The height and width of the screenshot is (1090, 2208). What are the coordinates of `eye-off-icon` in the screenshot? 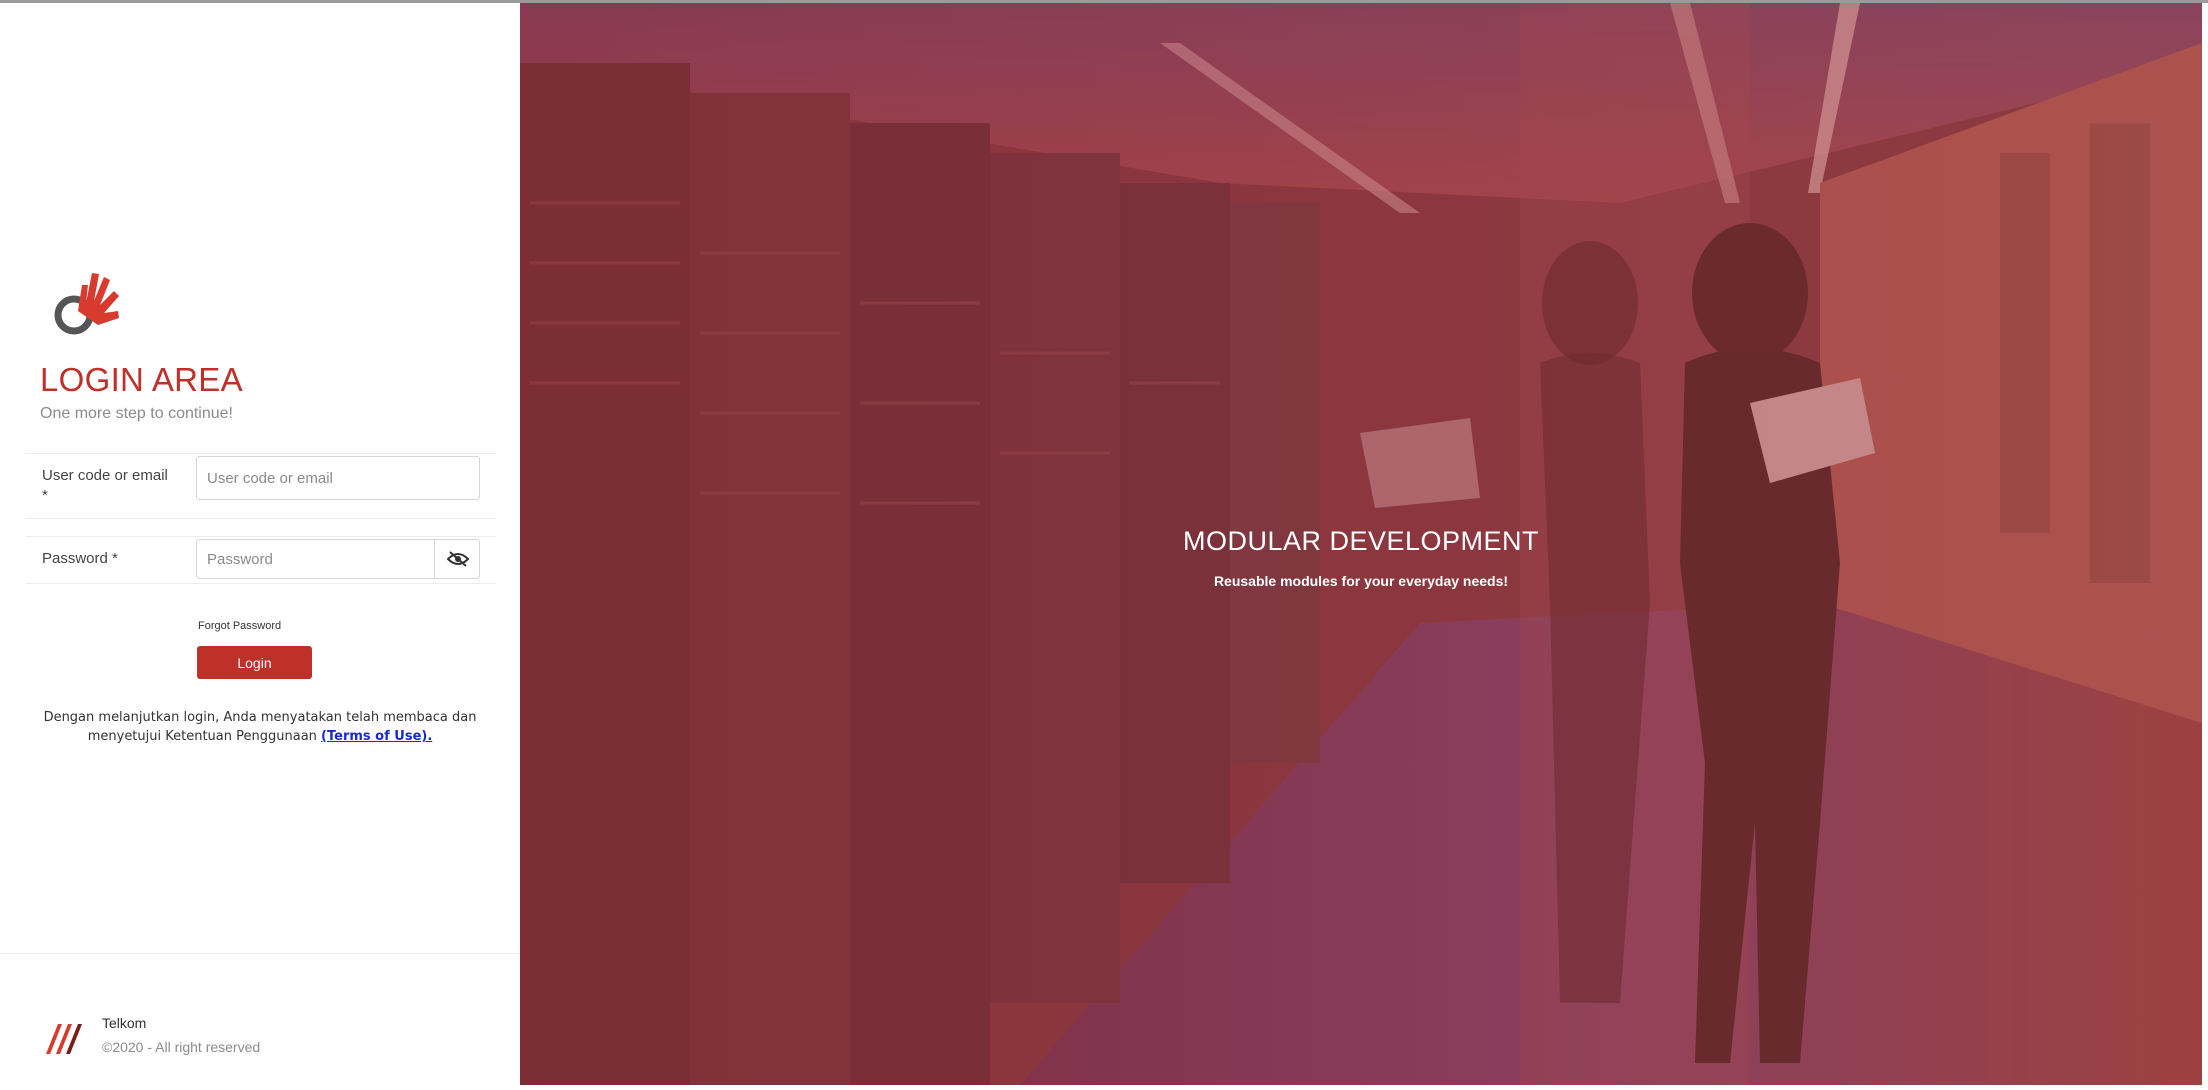 It's located at (457, 559).